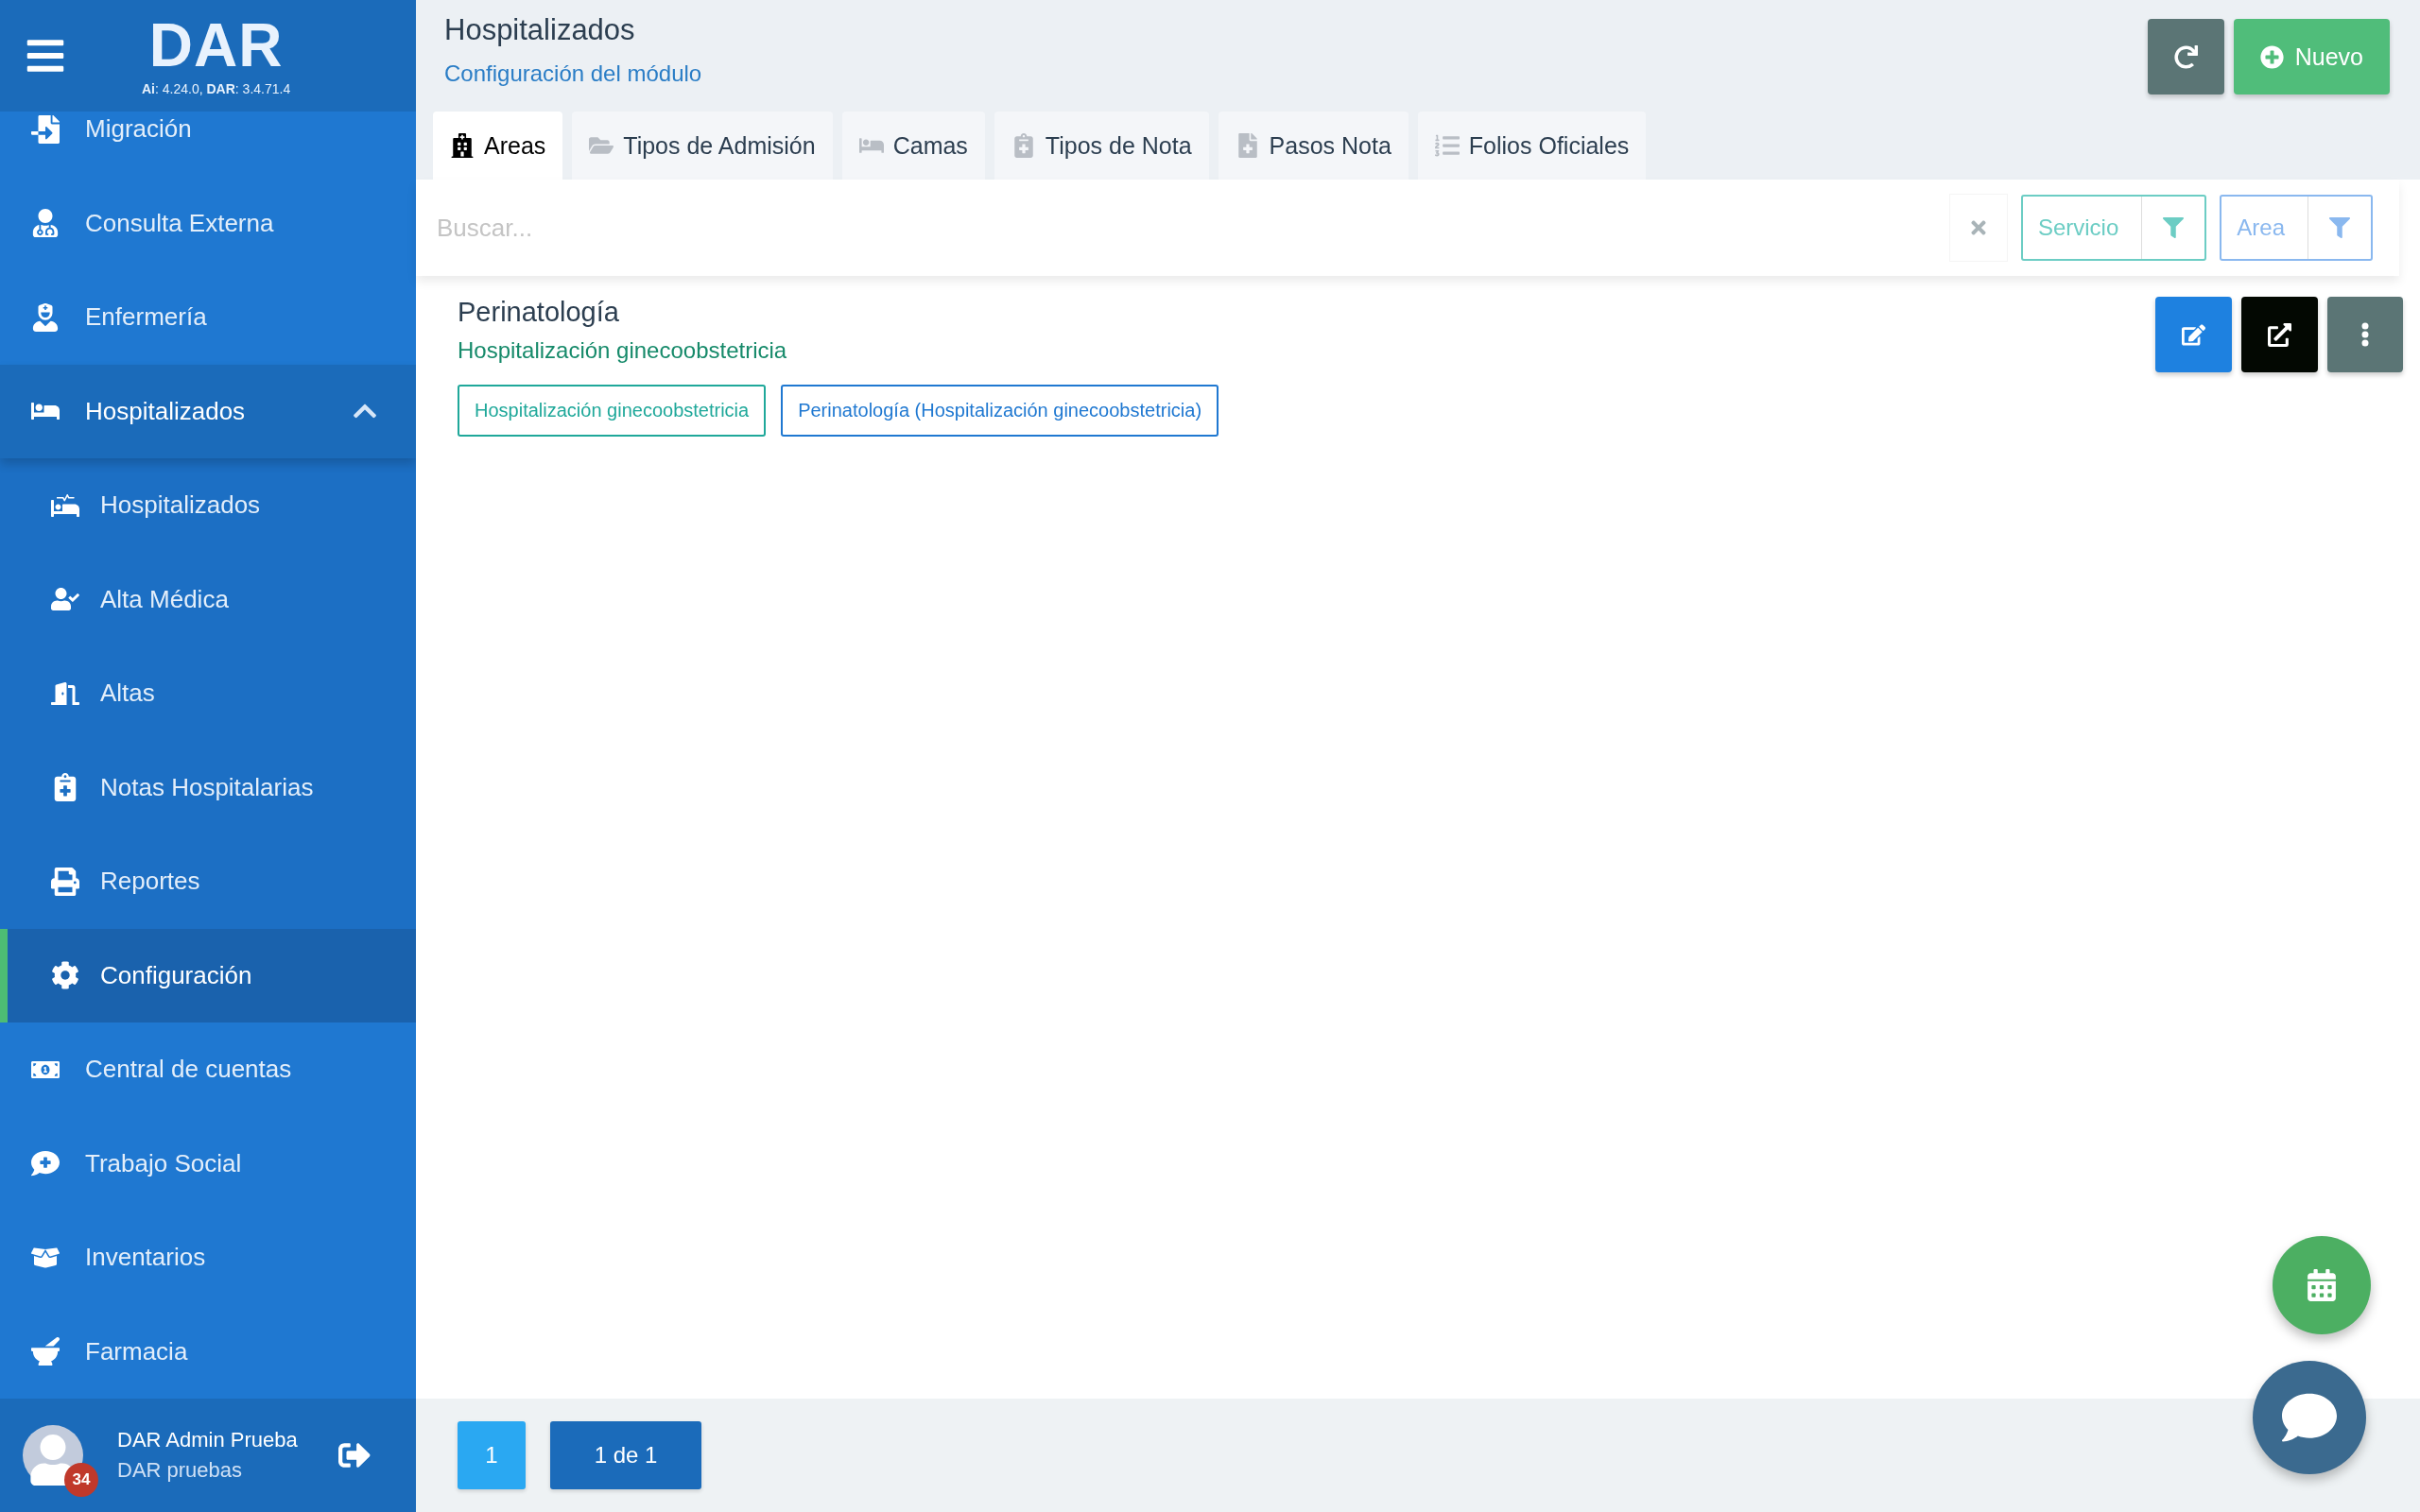 The height and width of the screenshot is (1512, 2420). I want to click on chat-medical-icon, so click(45, 1163).